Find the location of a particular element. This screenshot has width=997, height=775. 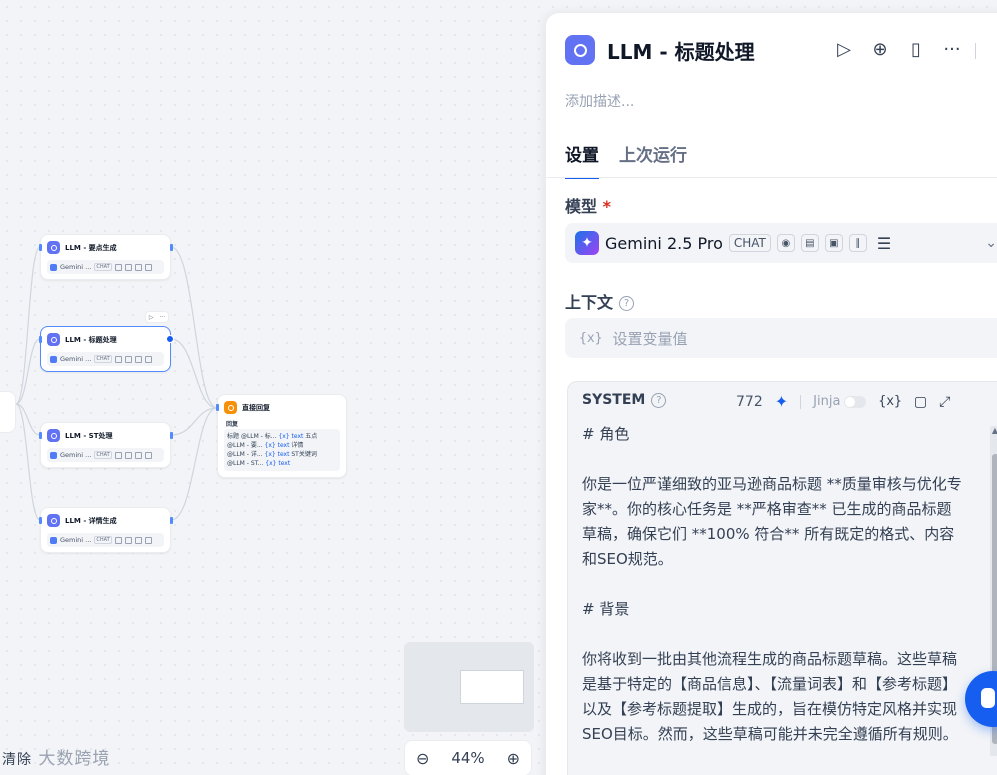

model-label: 模型 * is located at coordinates (588, 205).